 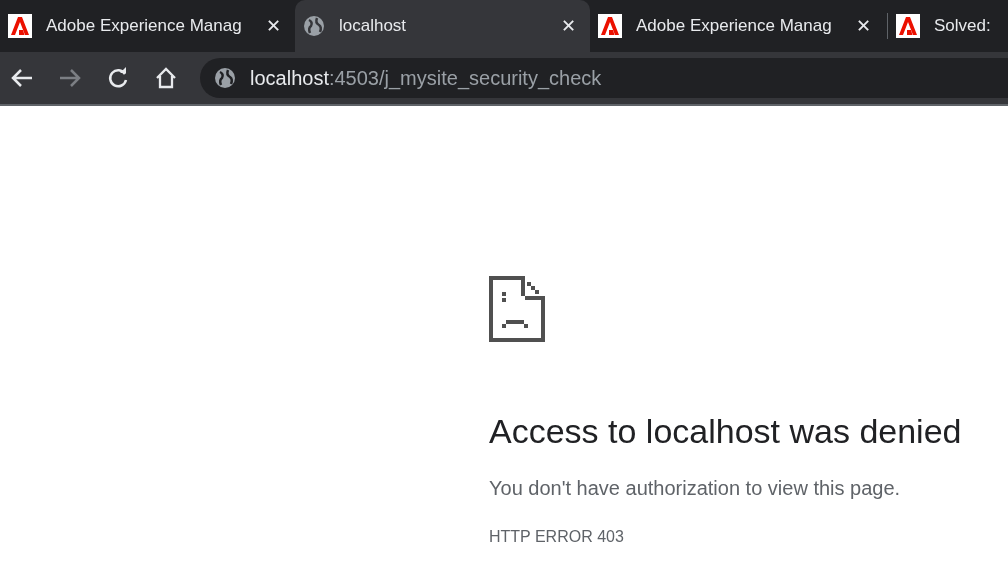 What do you see at coordinates (963, 26) in the screenshot?
I see `tab-title: Solved:` at bounding box center [963, 26].